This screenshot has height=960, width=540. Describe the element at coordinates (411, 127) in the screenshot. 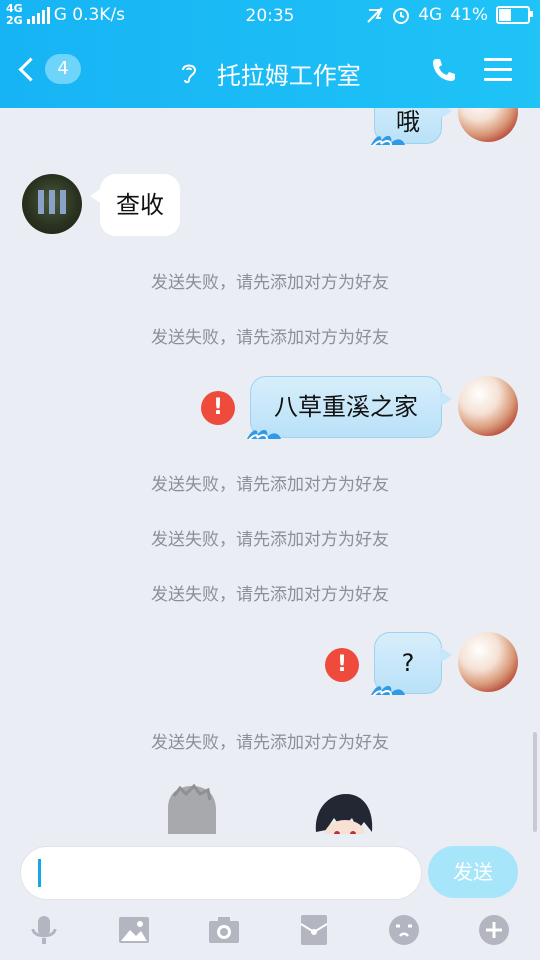

I see `outgoing-bubble-partial: 哦` at that location.